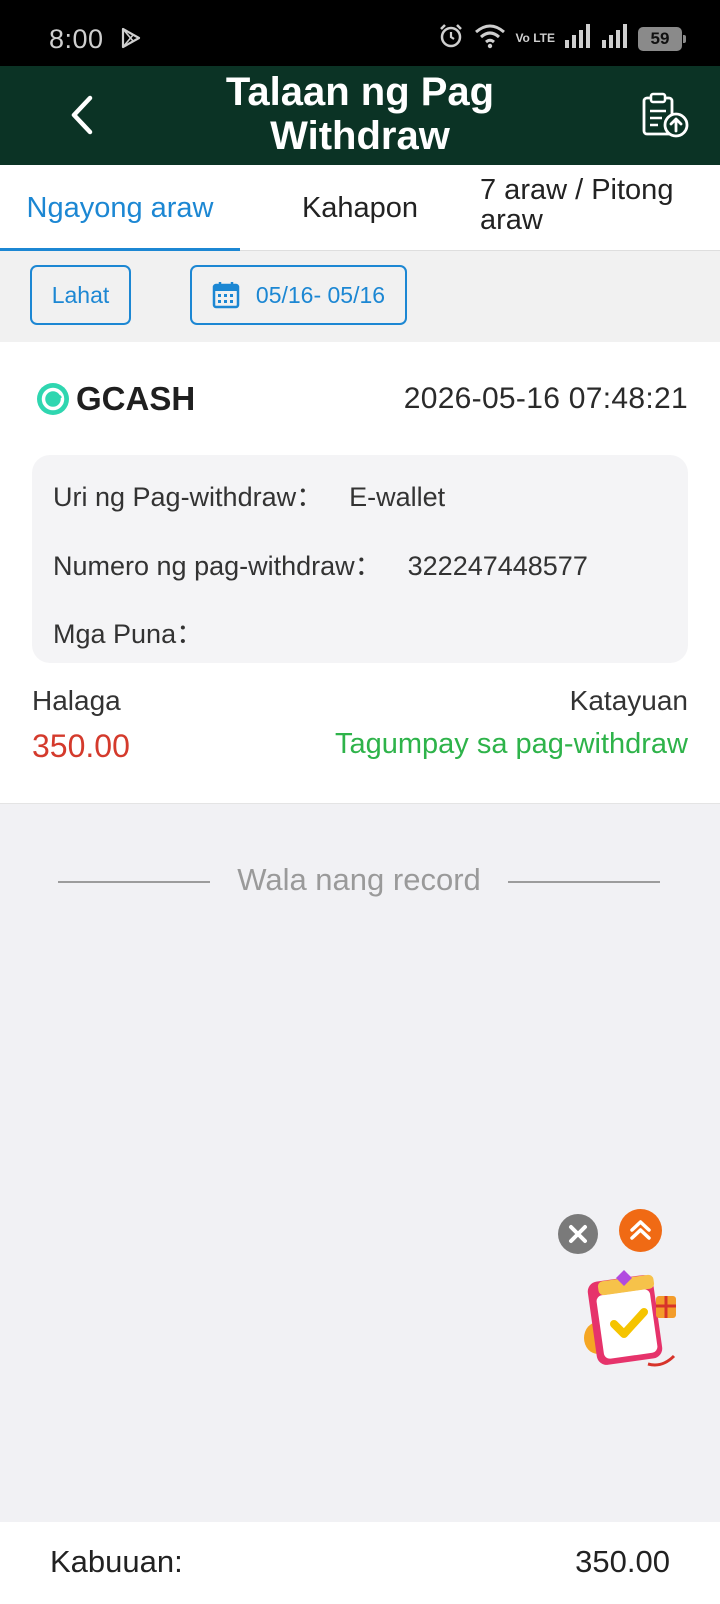 This screenshot has width=720, height=1604. I want to click on withdraw-type-value: E-wallet, so click(397, 497).